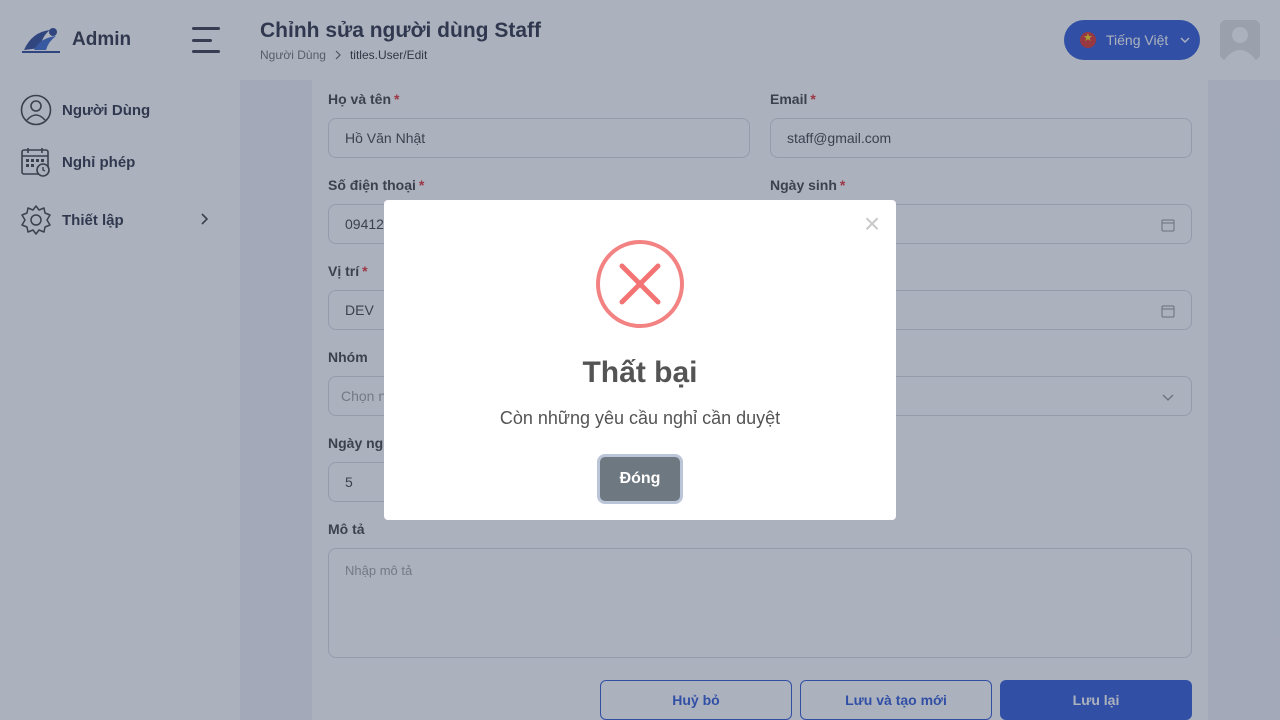 Image resolution: width=1280 pixels, height=720 pixels. What do you see at coordinates (640, 418) in the screenshot?
I see `dialog-message: Còn những yêu cầu nghỉ cần duyệt` at bounding box center [640, 418].